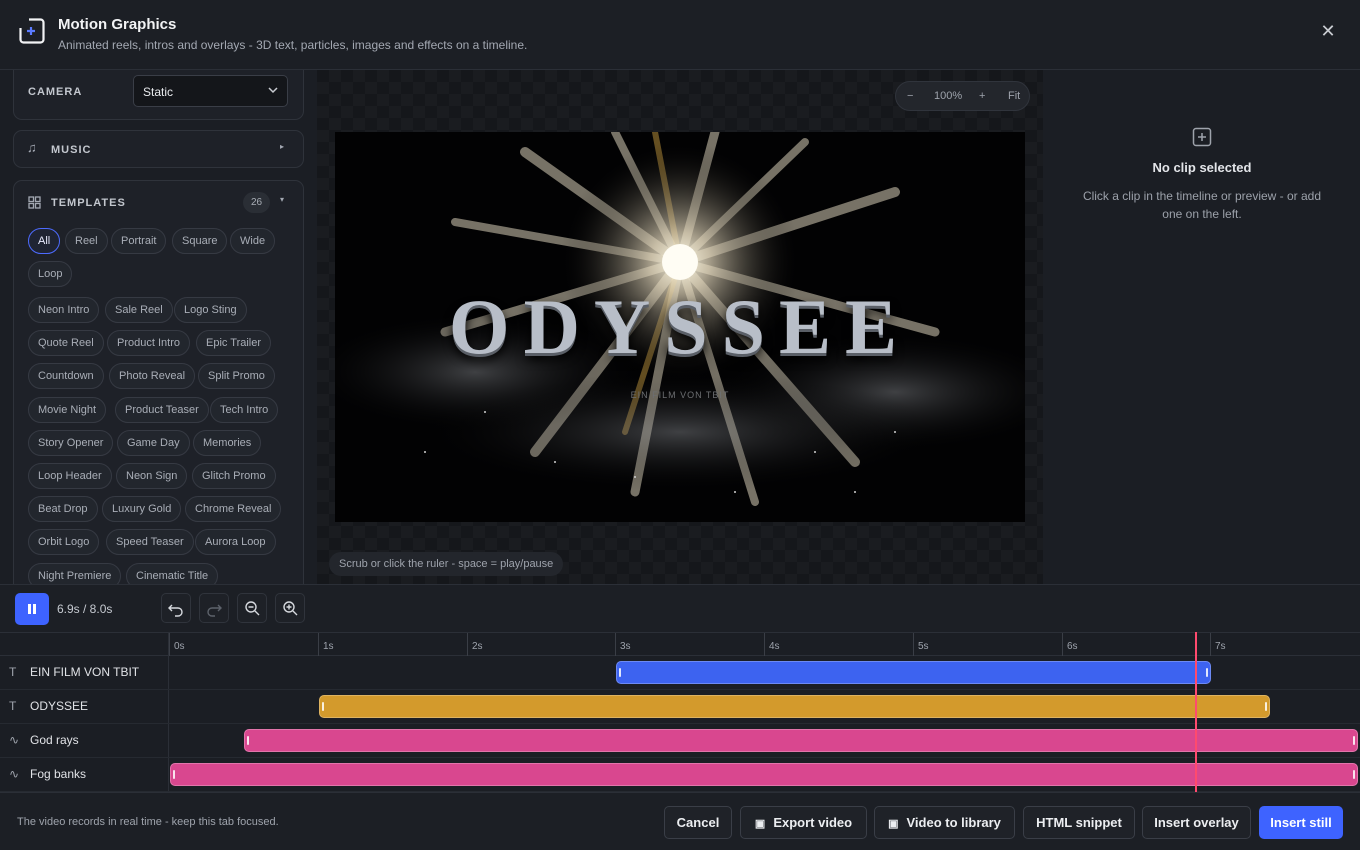 Image resolution: width=1360 pixels, height=850 pixels. What do you see at coordinates (252, 608) in the screenshot?
I see `timeline-zoom-out-button` at bounding box center [252, 608].